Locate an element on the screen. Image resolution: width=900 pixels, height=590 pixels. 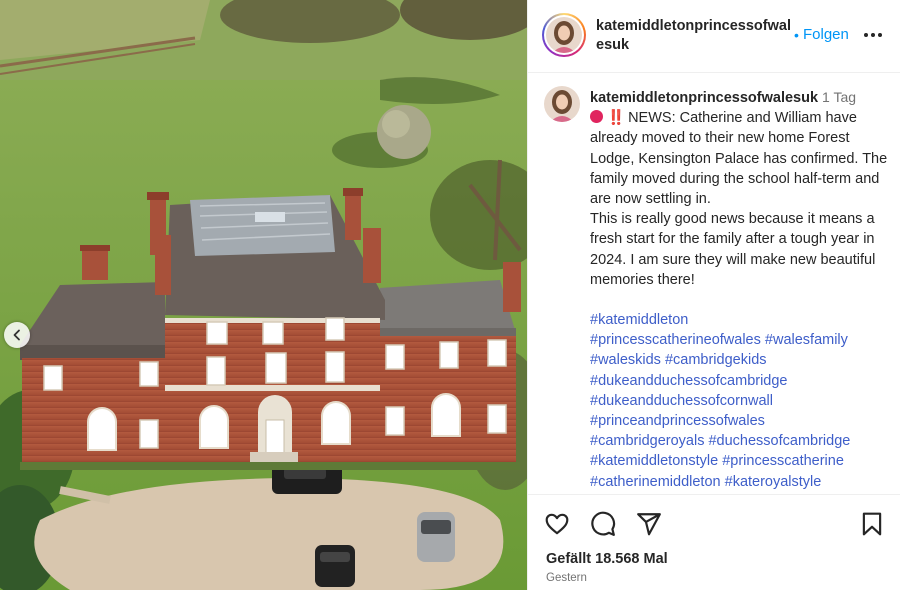
avatar is located at coordinates (564, 35).